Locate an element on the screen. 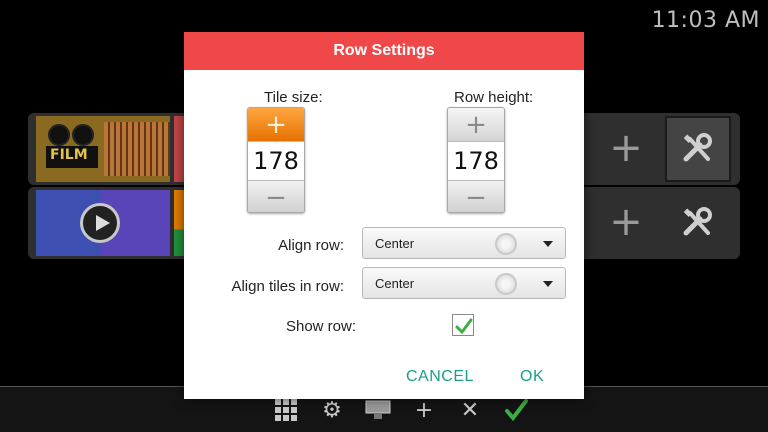 This screenshot has height=432, width=768. film-logo: FILM is located at coordinates (75, 149).